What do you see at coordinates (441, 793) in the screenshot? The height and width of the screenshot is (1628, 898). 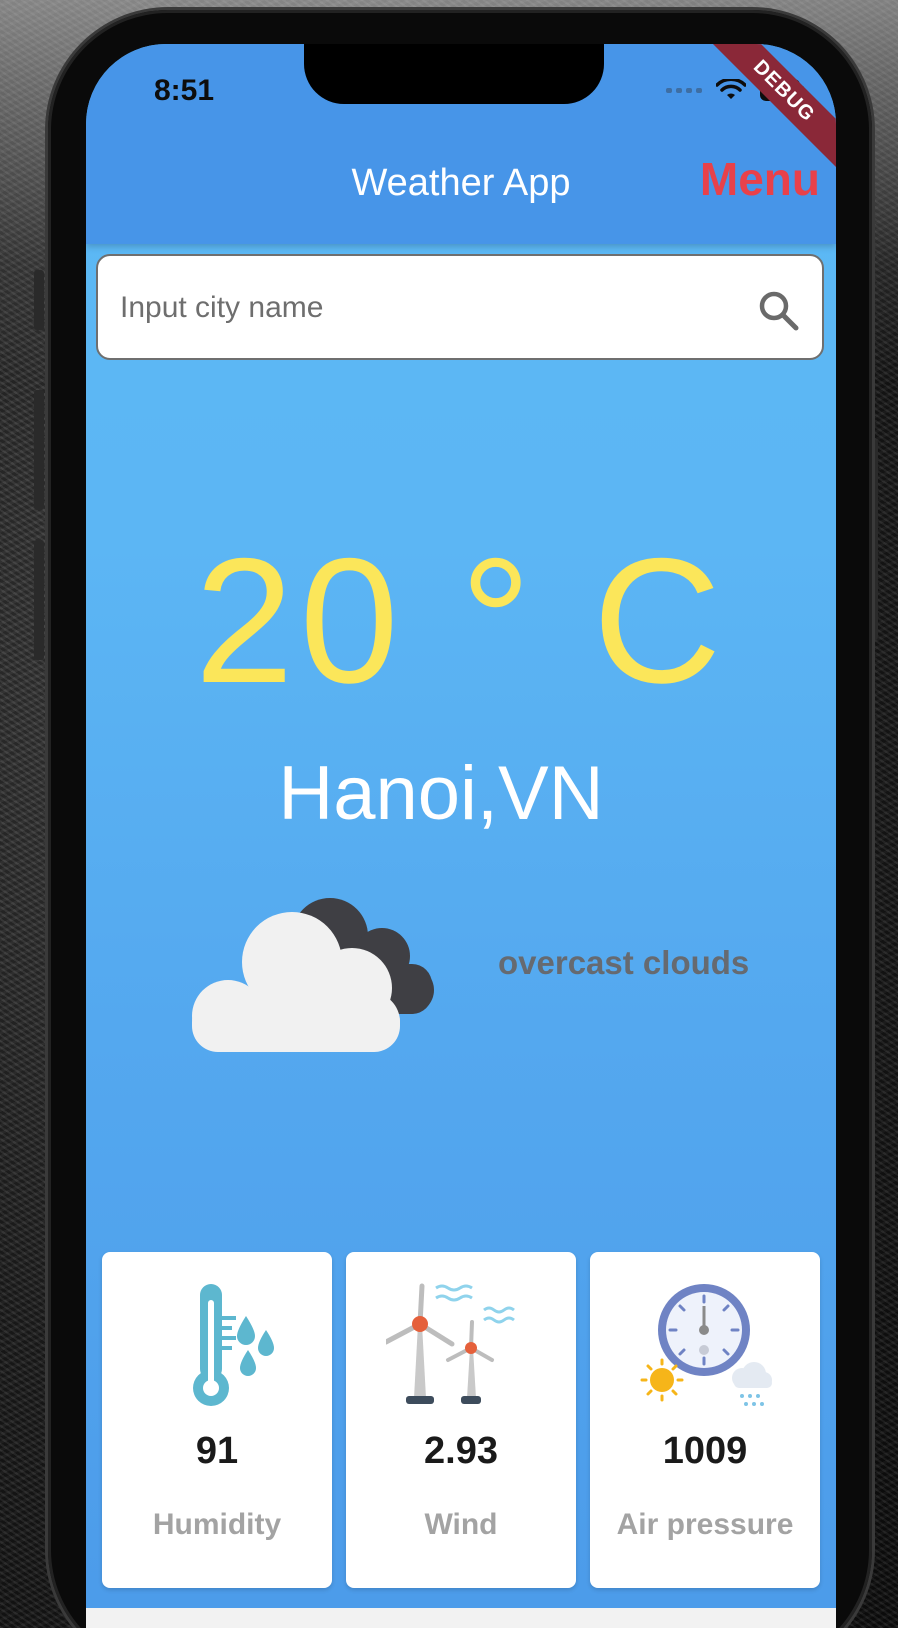 I see `city-name: Hanoi,VN` at bounding box center [441, 793].